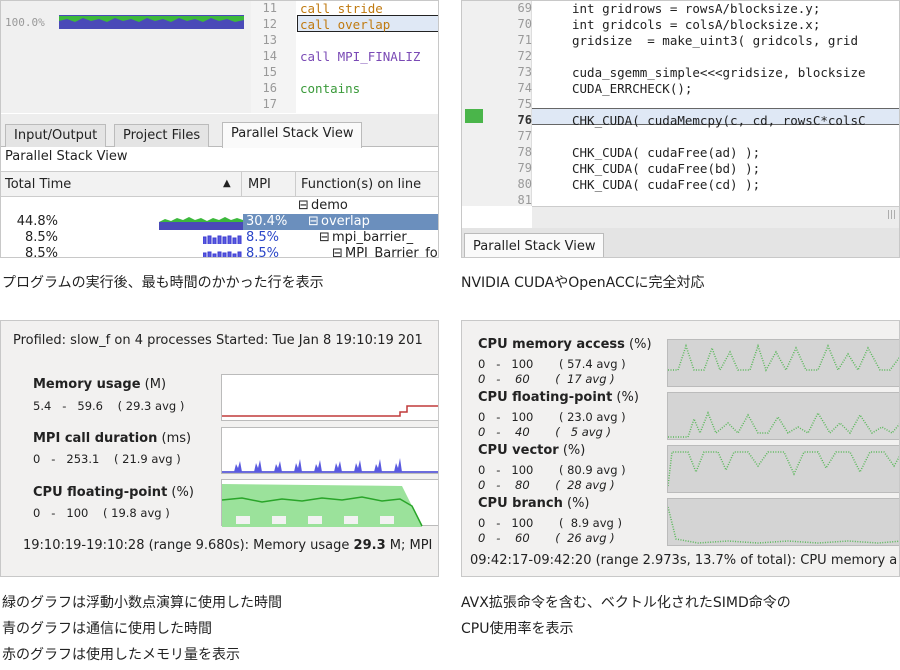  What do you see at coordinates (269, 24) in the screenshot?
I see `line-number: 12` at bounding box center [269, 24].